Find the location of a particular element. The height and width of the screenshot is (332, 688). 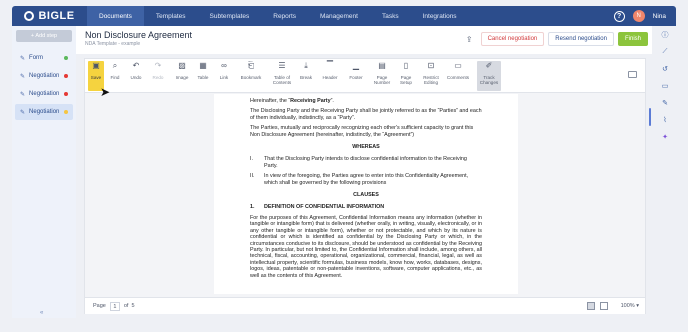

tool-label: Table is located at coordinates (203, 77).